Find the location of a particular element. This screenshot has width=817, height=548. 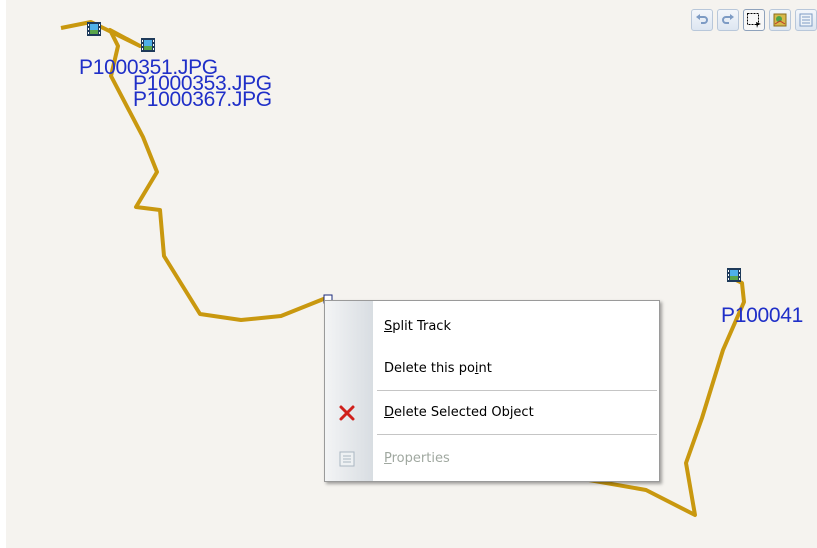

redo-icon is located at coordinates (728, 19).